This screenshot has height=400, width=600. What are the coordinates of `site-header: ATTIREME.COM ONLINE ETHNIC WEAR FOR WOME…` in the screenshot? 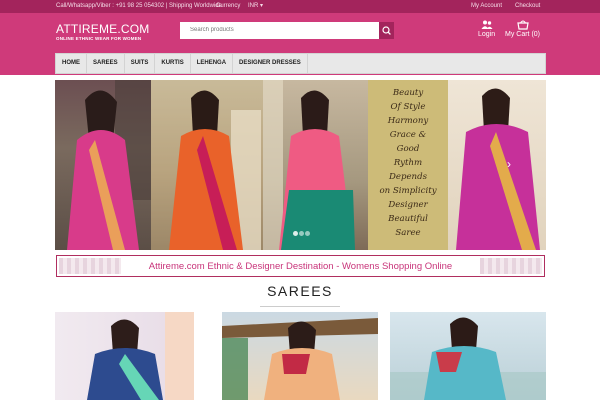 It's located at (300, 34).